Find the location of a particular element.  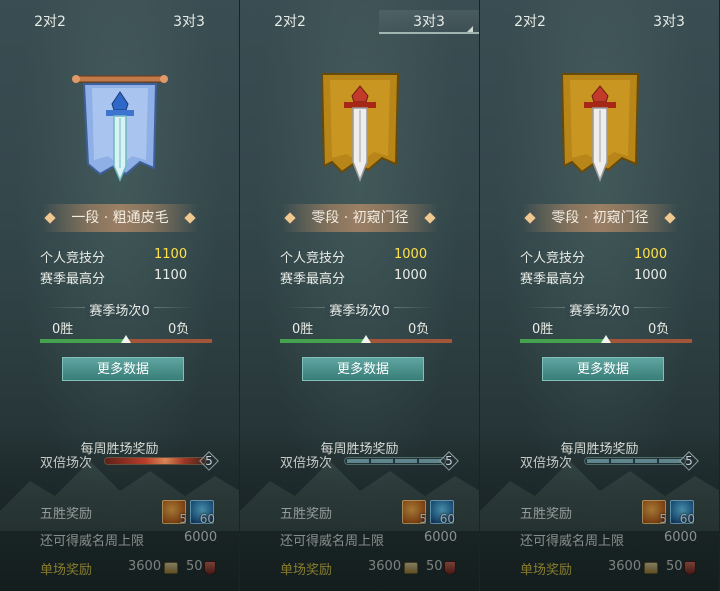

personal-score-value: 1100 is located at coordinates (171, 254).